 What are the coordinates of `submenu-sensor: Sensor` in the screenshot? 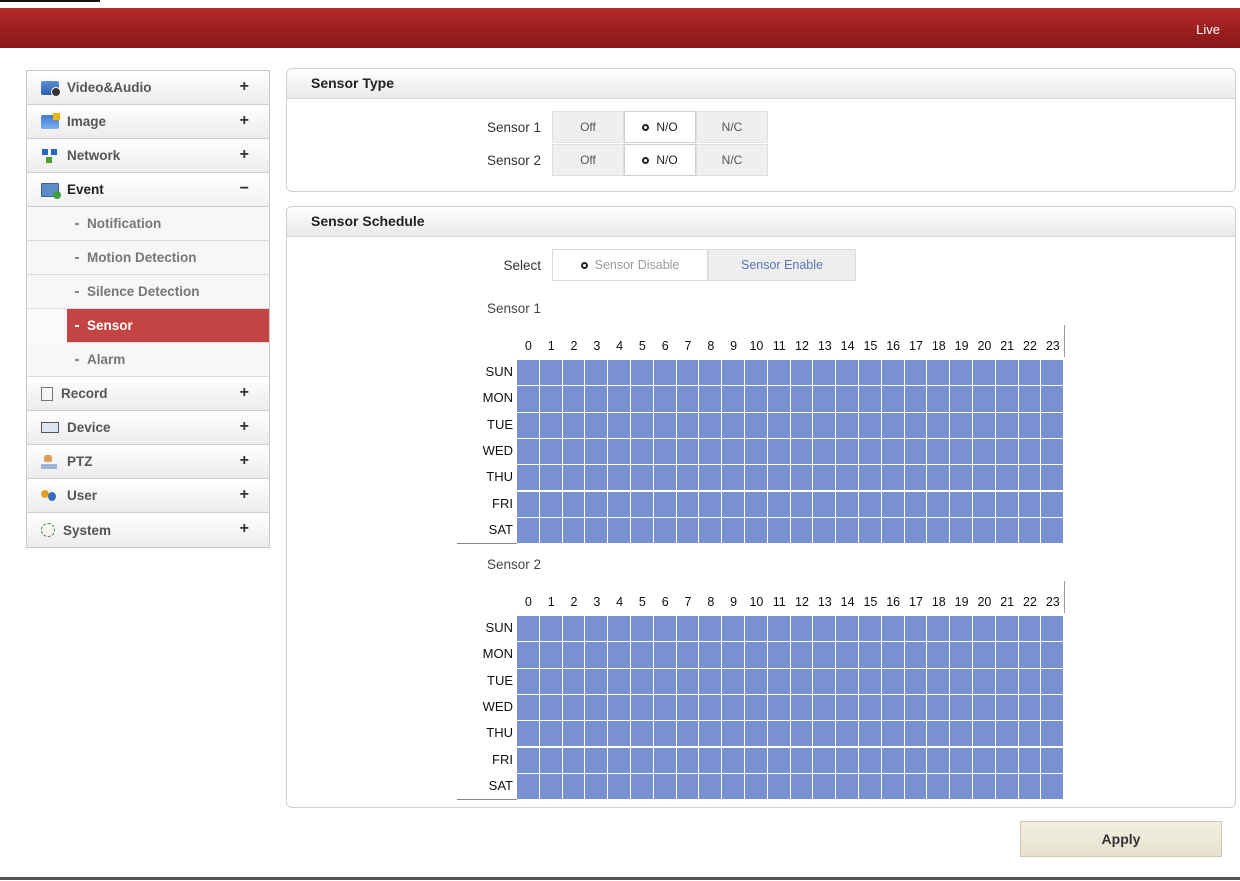 It's located at (168, 326).